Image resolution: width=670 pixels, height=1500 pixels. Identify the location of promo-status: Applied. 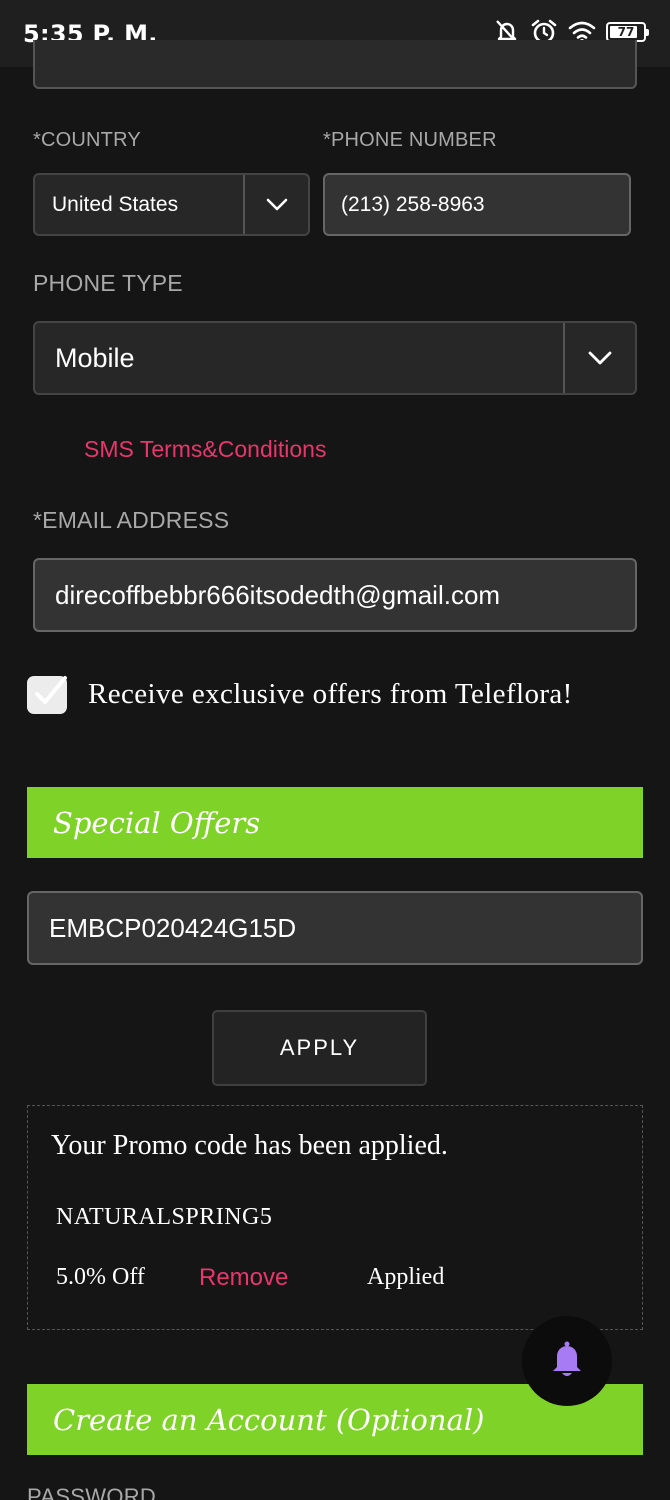
(406, 1277).